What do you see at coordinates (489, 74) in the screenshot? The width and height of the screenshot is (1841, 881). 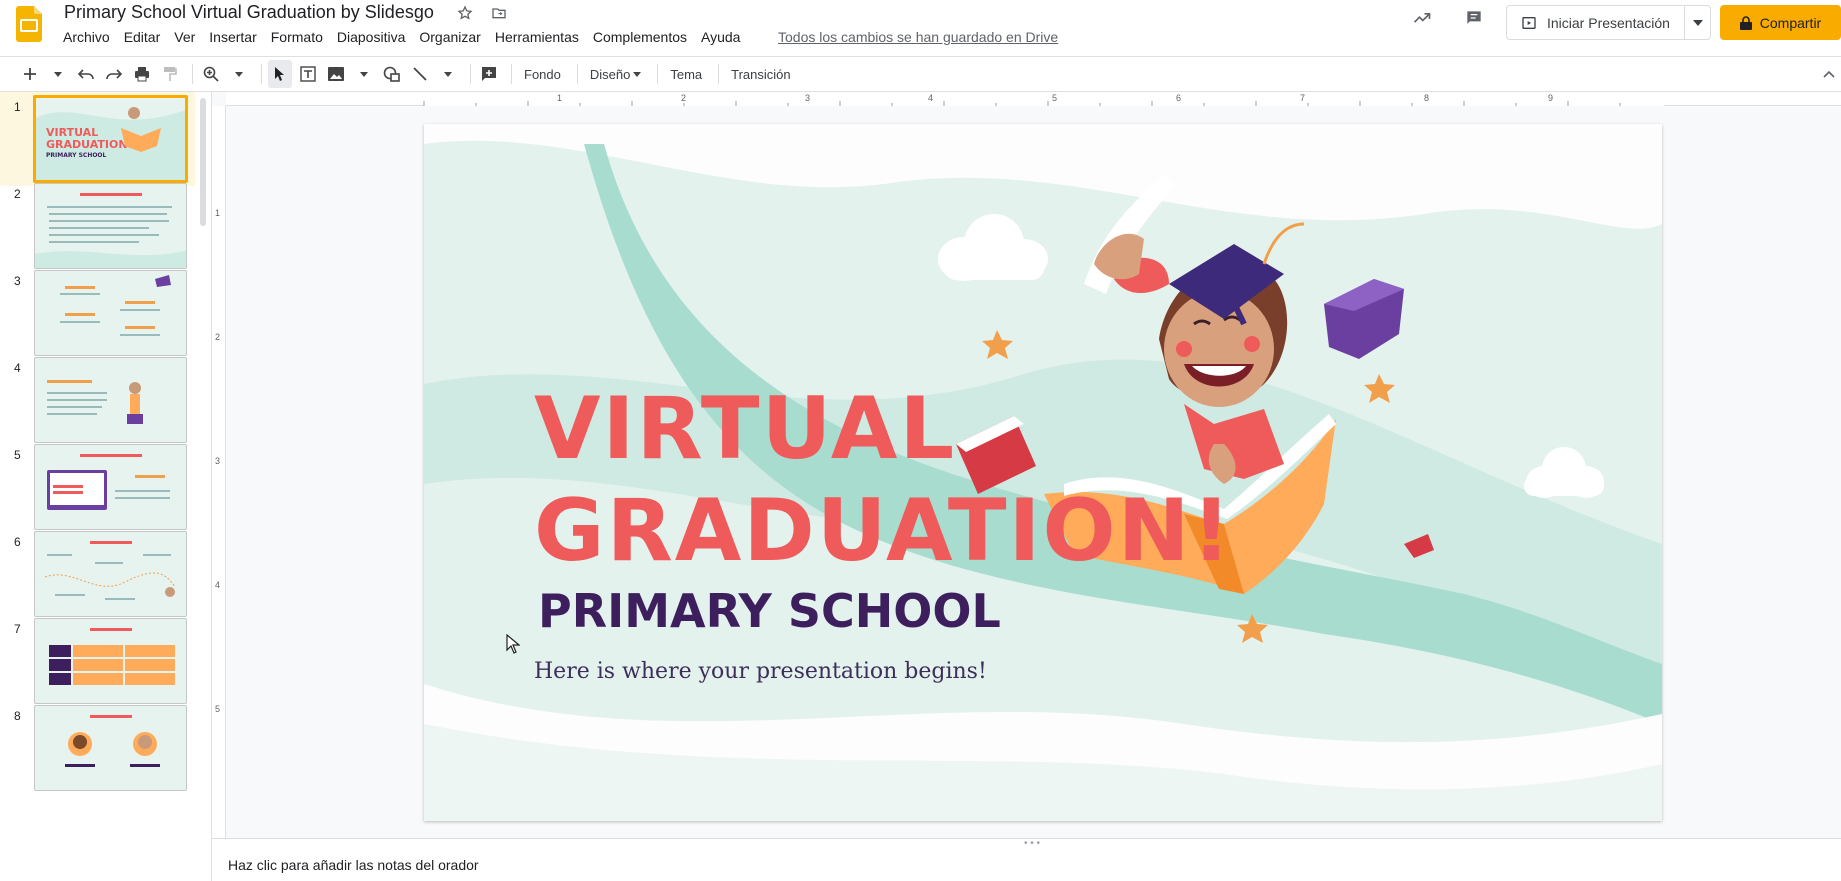 I see `add-comment-icon` at bounding box center [489, 74].